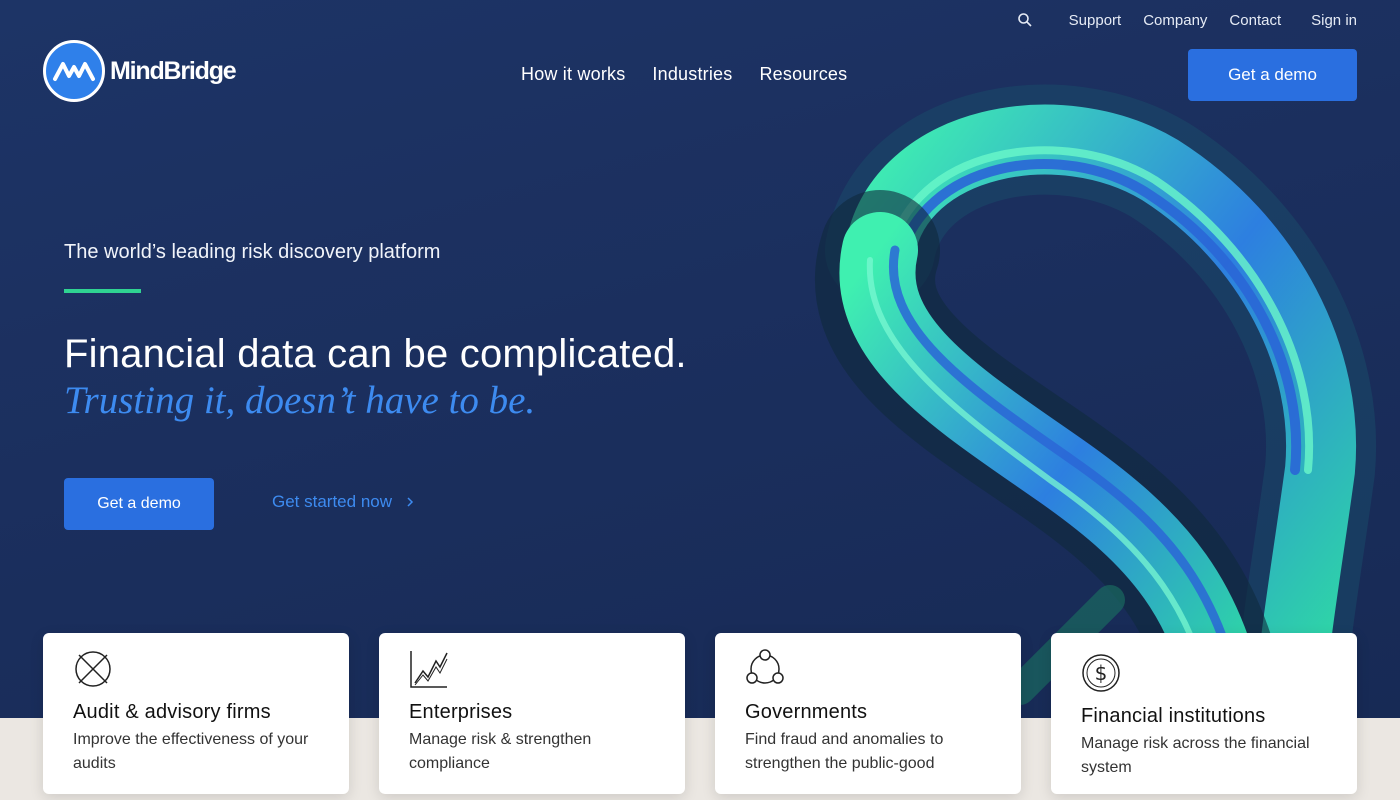  Describe the element at coordinates (93, 669) in the screenshot. I see `target-circle-icon` at that location.